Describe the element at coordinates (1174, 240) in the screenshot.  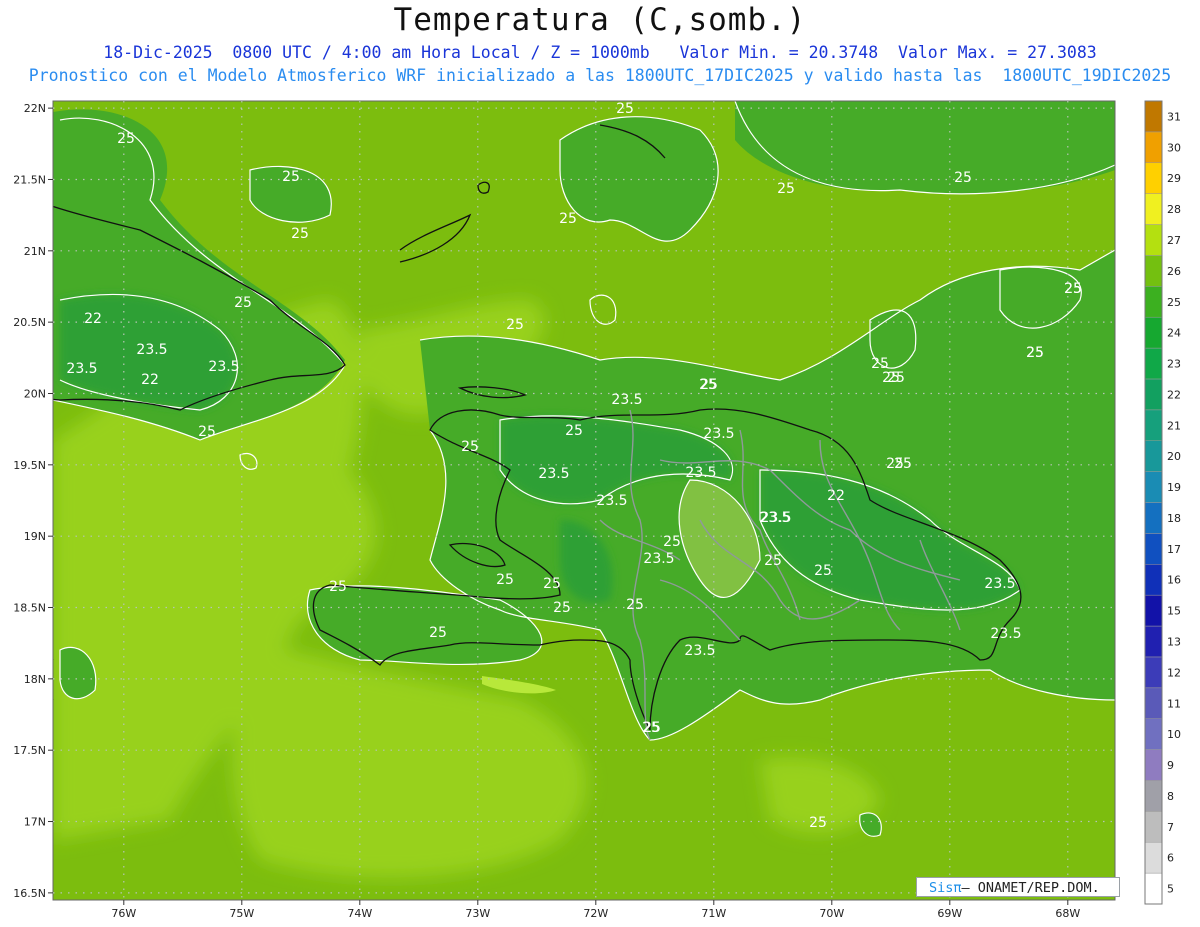
I see `colorbar-label: 27` at that location.